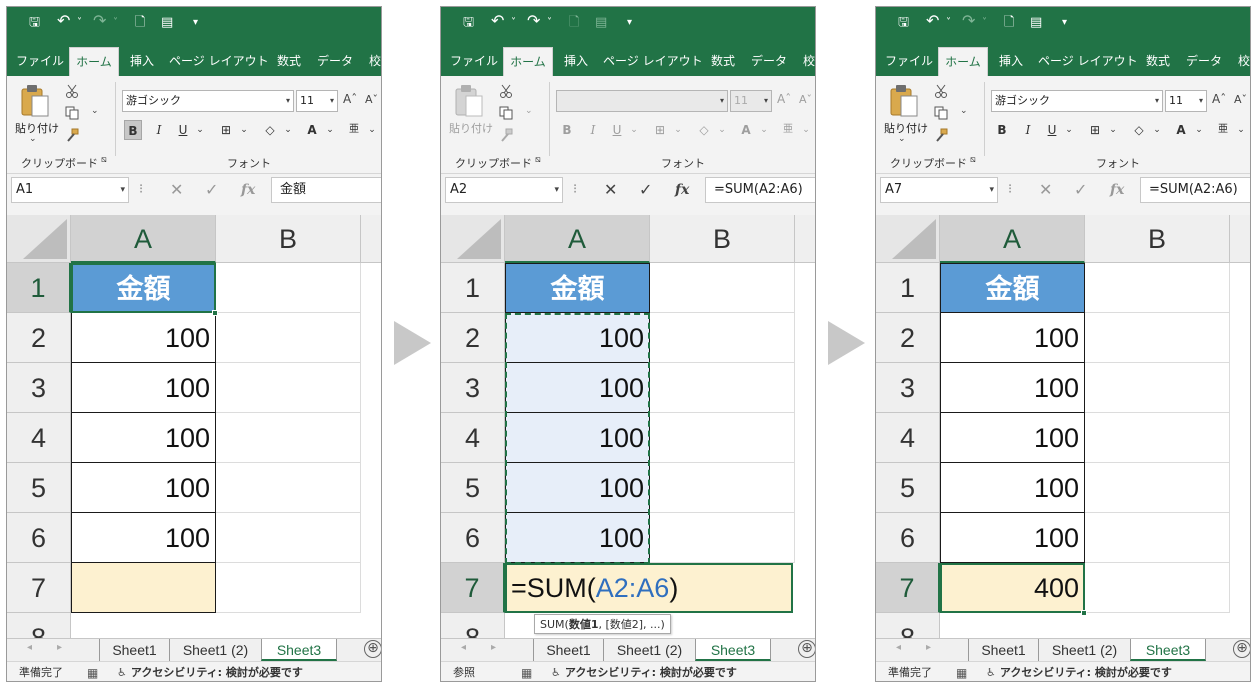 This screenshot has width=1257, height=688. What do you see at coordinates (653, 61) in the screenshot?
I see `tab-page-layout: ページ レイアウト` at bounding box center [653, 61].